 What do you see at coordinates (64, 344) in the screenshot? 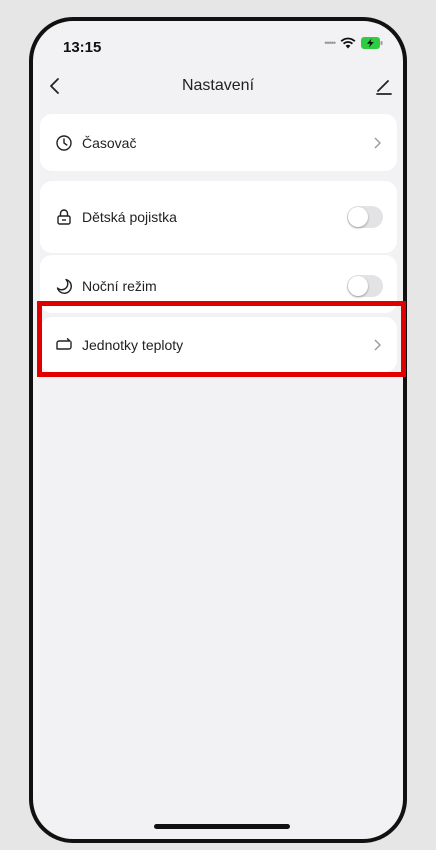
I see `swap-icon` at bounding box center [64, 344].